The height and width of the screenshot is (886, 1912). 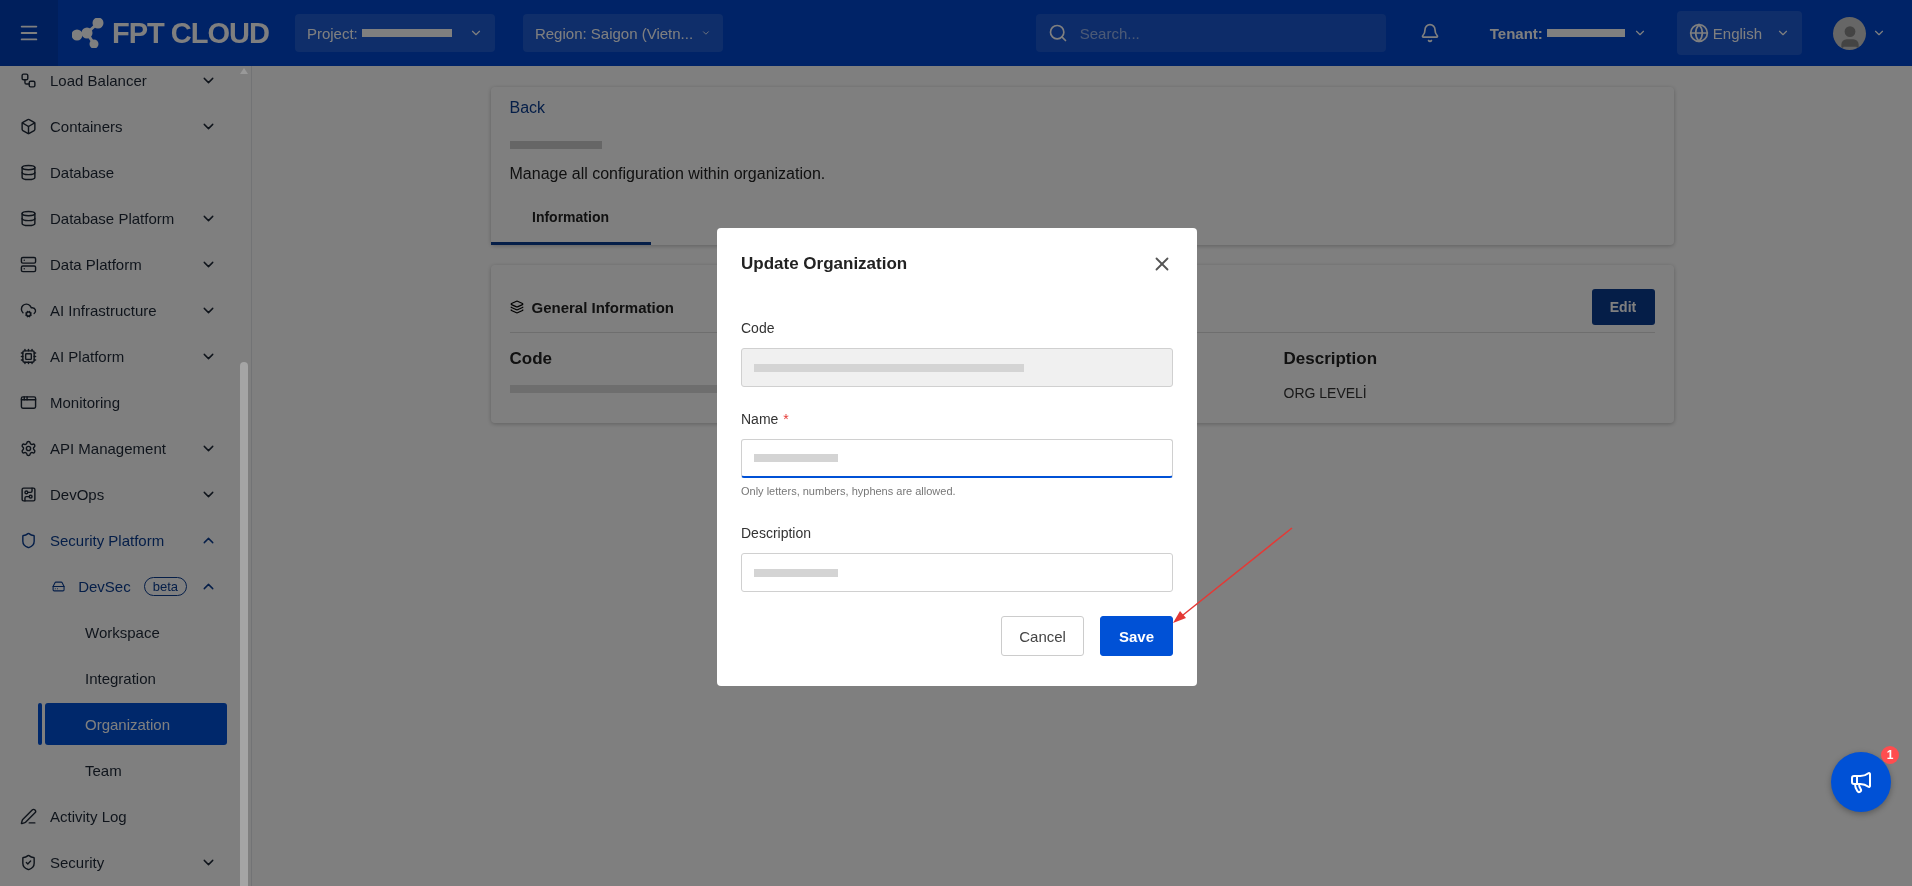 What do you see at coordinates (1849, 33) in the screenshot?
I see `avatar` at bounding box center [1849, 33].